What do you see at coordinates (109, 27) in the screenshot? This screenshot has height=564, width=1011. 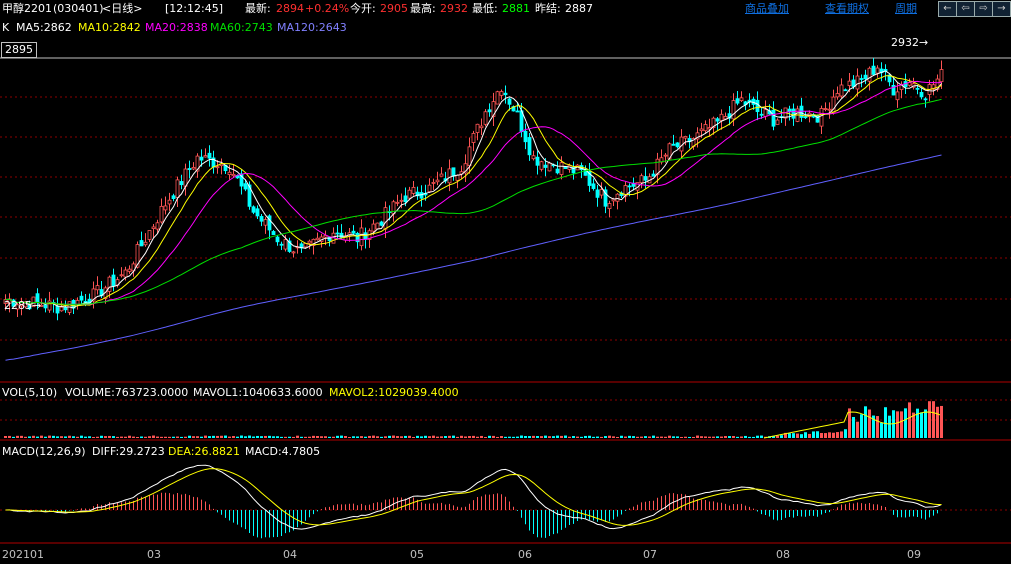 I see `ma10-value: MA10:2842` at bounding box center [109, 27].